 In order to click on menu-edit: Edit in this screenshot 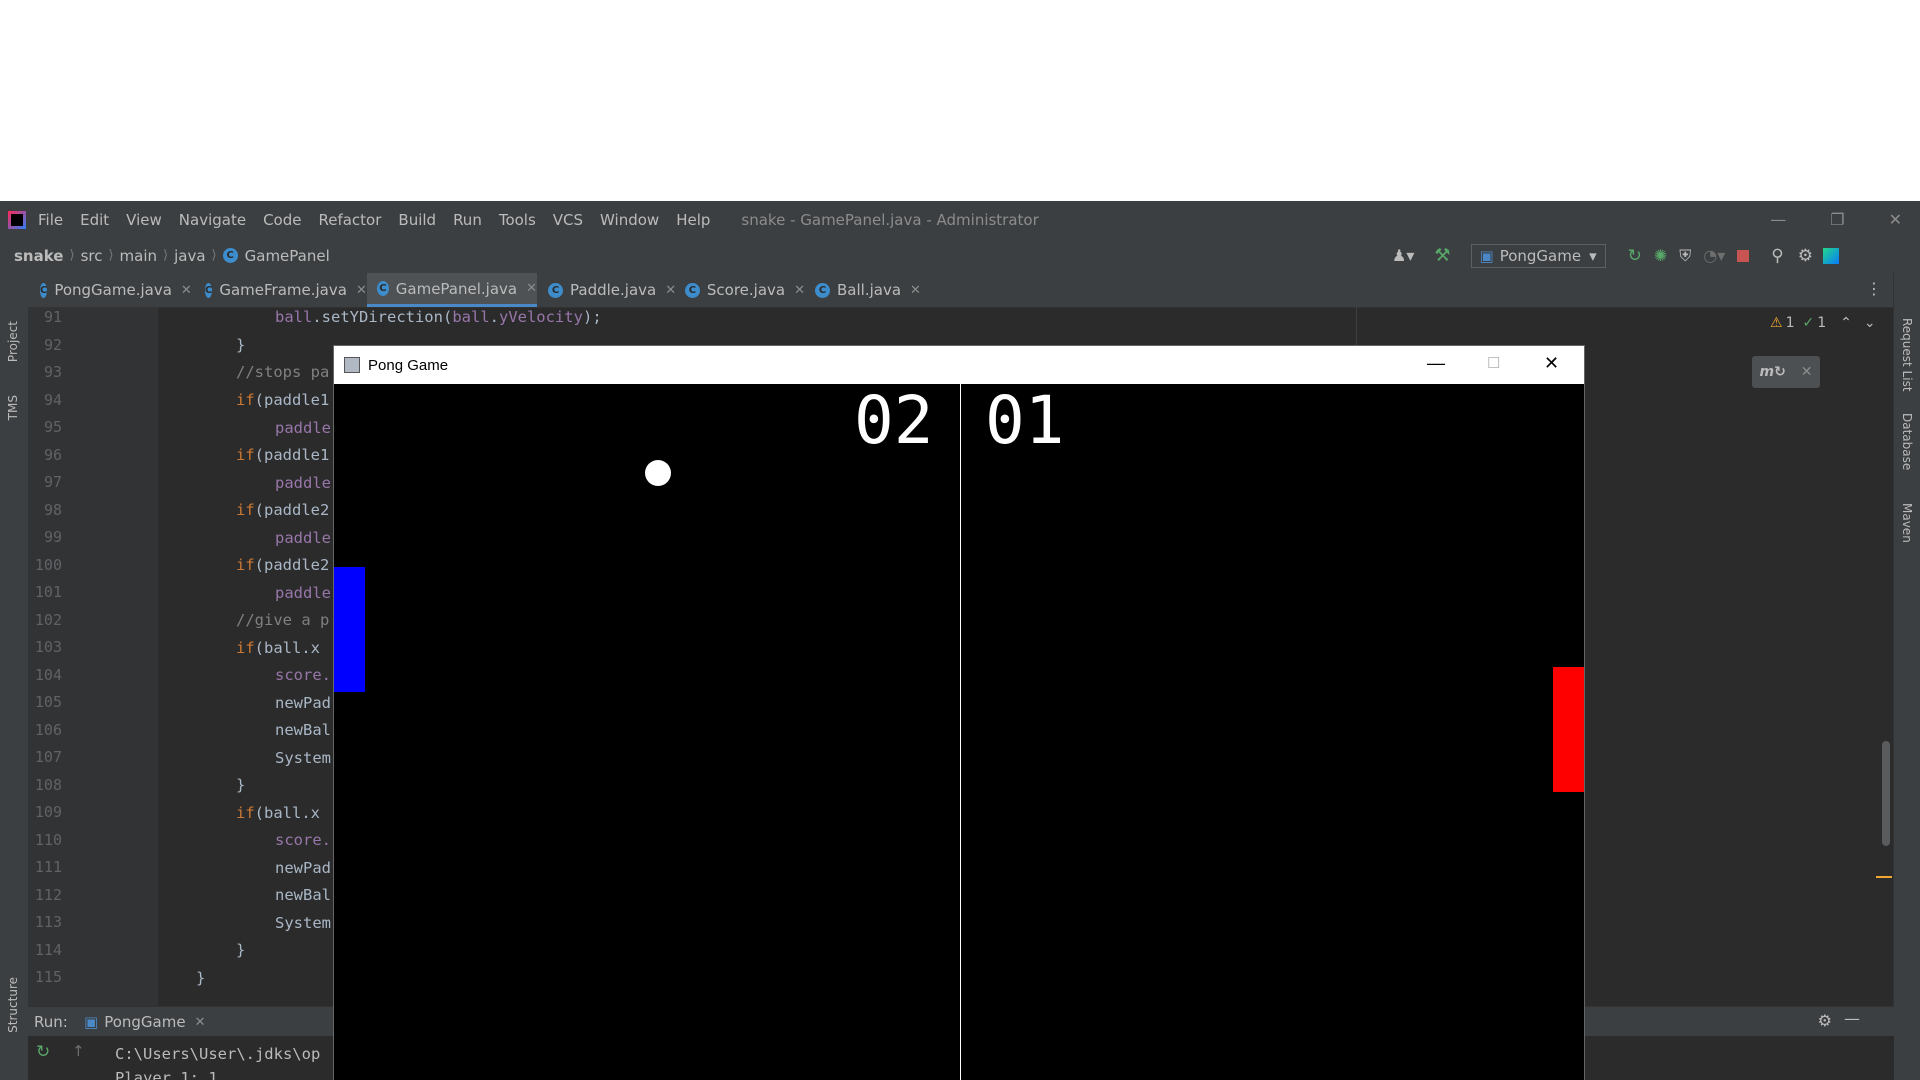, I will do `click(94, 220)`.